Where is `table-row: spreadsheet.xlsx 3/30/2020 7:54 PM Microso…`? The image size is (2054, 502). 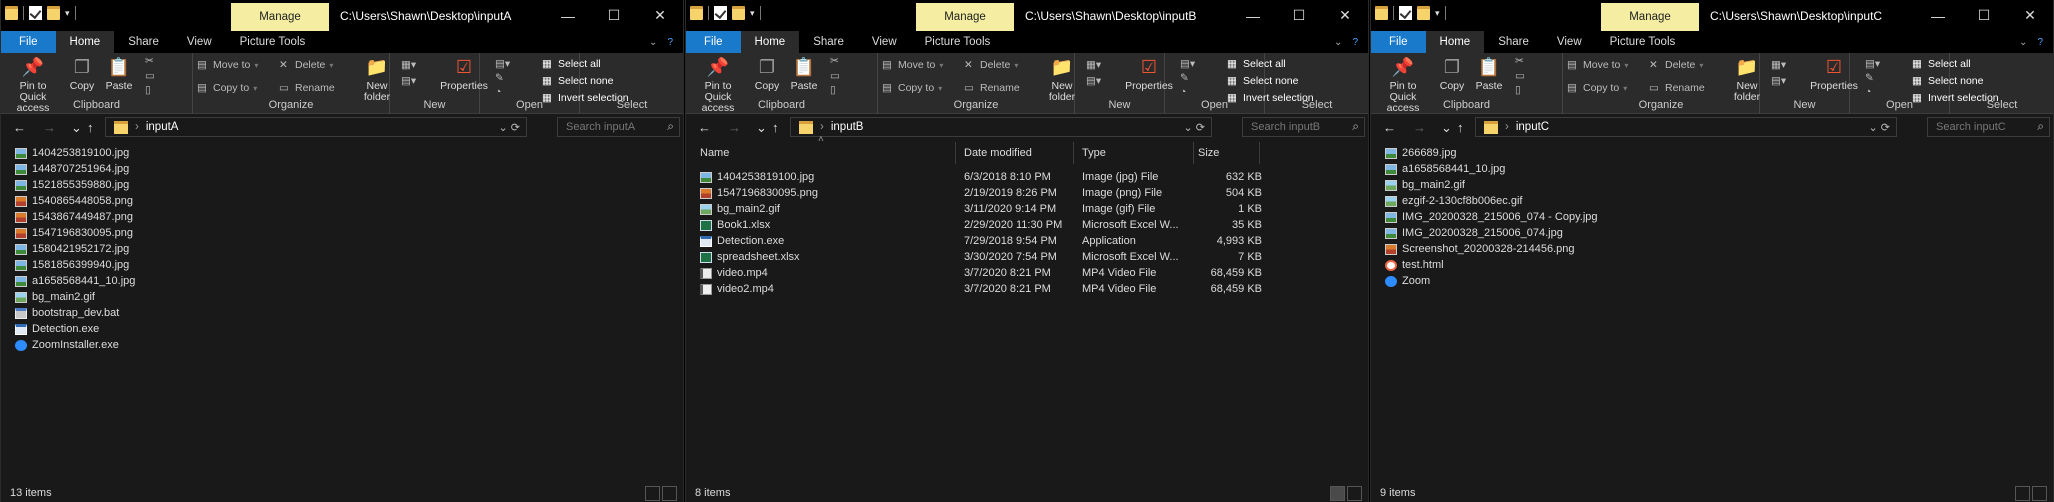
table-row: spreadsheet.xlsx 3/30/2020 7:54 PM Microso… is located at coordinates (1027, 257).